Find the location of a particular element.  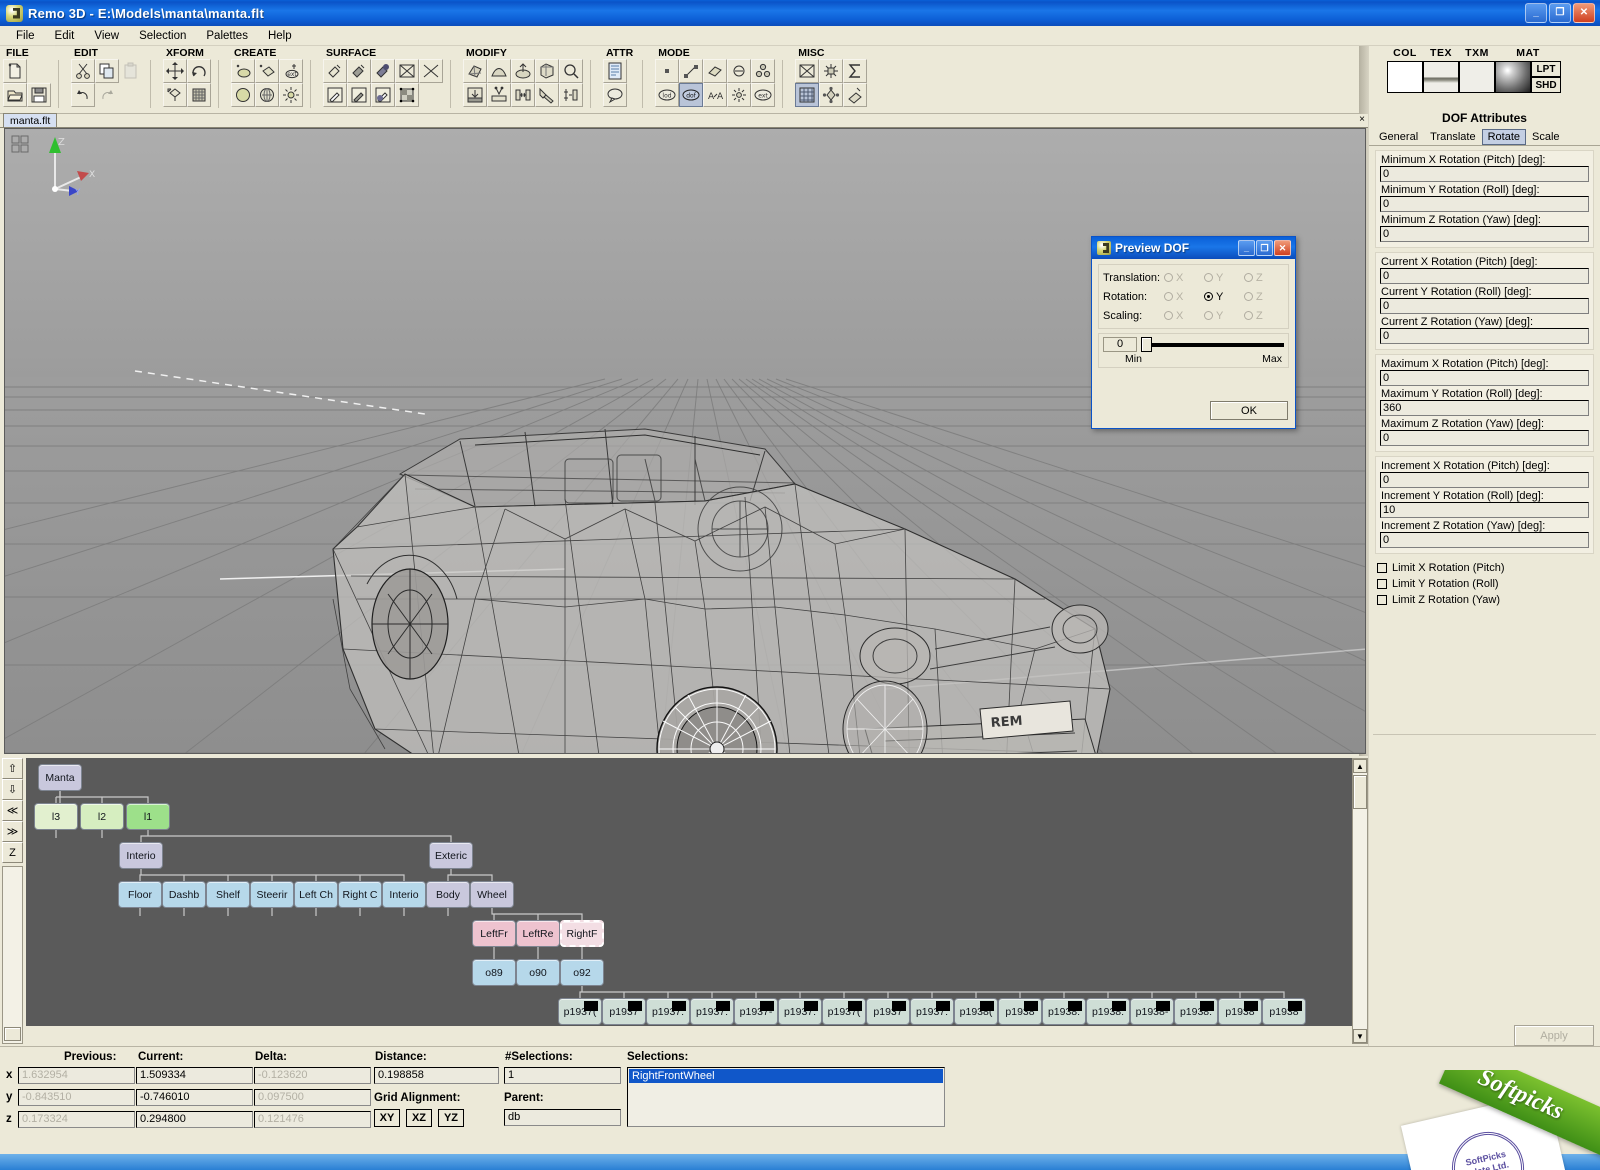

save-file-icon is located at coordinates (39, 95).